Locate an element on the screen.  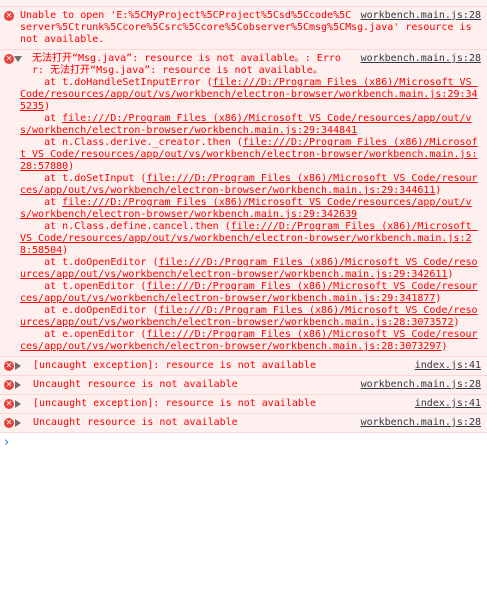
stack-frame-function: at t.doHandleSetInputError ( is located at coordinates (116, 82).